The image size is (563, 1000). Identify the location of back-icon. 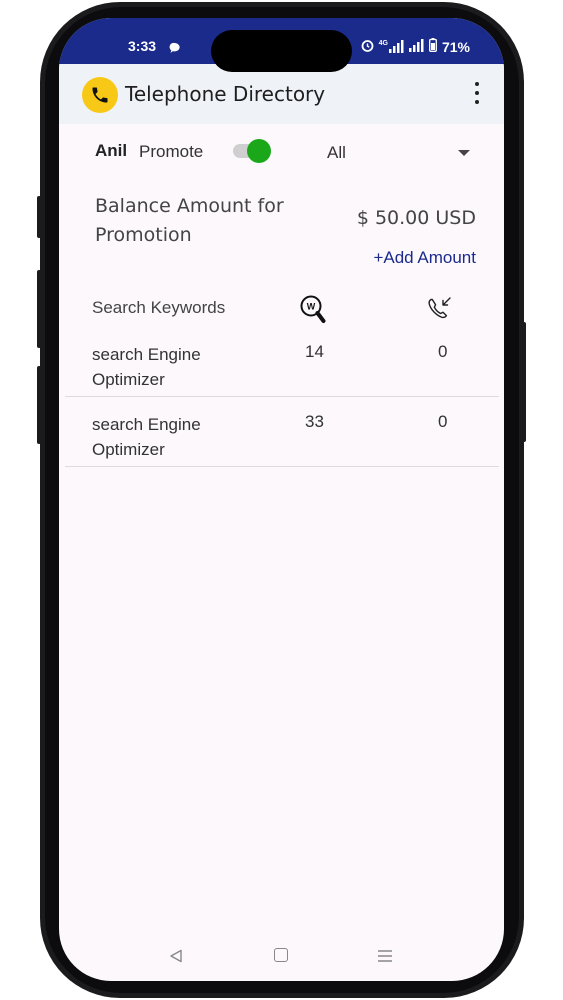
(176, 957).